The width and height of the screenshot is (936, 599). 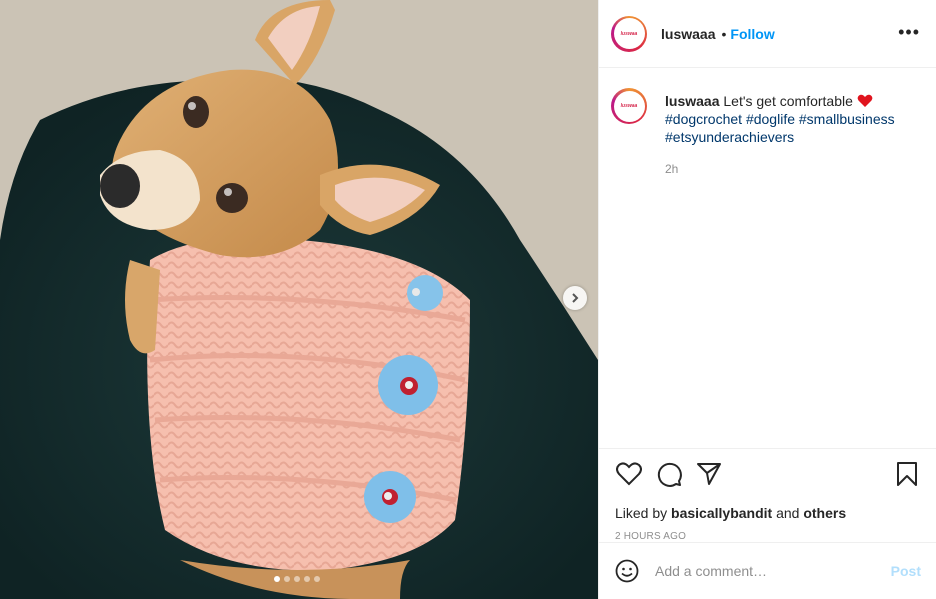 I want to click on post-header: luswaa luswaaa • Follow •••, so click(x=767, y=34).